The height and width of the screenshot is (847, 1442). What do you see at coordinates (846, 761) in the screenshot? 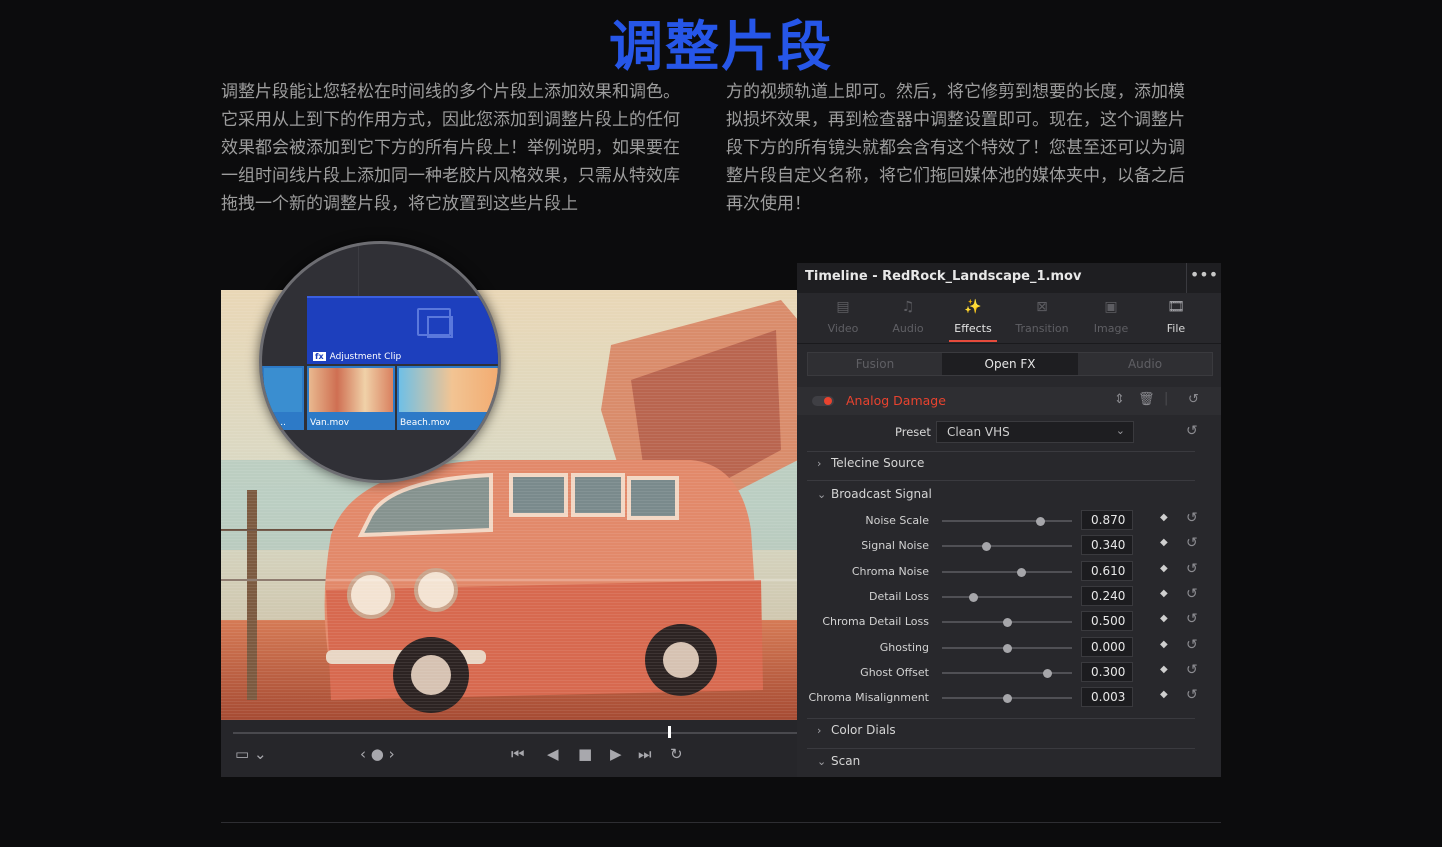
I see `section-label: Scan` at bounding box center [846, 761].